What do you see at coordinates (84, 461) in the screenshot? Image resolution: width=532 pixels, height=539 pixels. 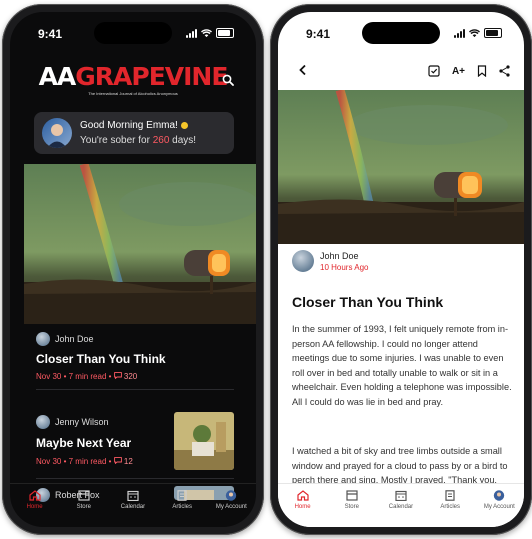 I see `article-meta: Nov 30 • 7 min read • 12` at bounding box center [84, 461].